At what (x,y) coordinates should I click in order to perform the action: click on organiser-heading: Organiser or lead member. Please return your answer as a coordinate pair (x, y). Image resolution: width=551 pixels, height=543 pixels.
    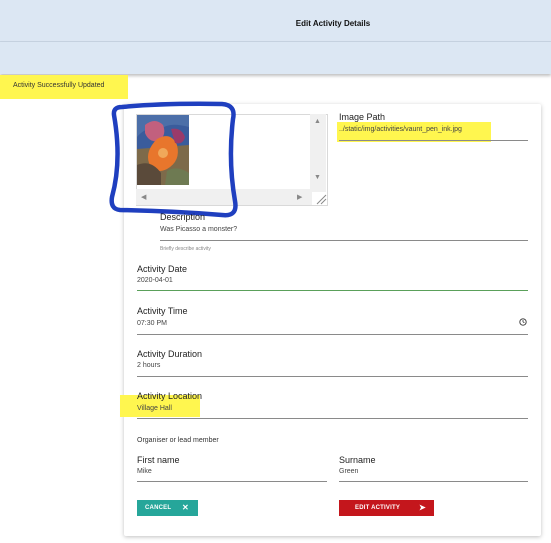
    Looking at the image, I should click on (178, 440).